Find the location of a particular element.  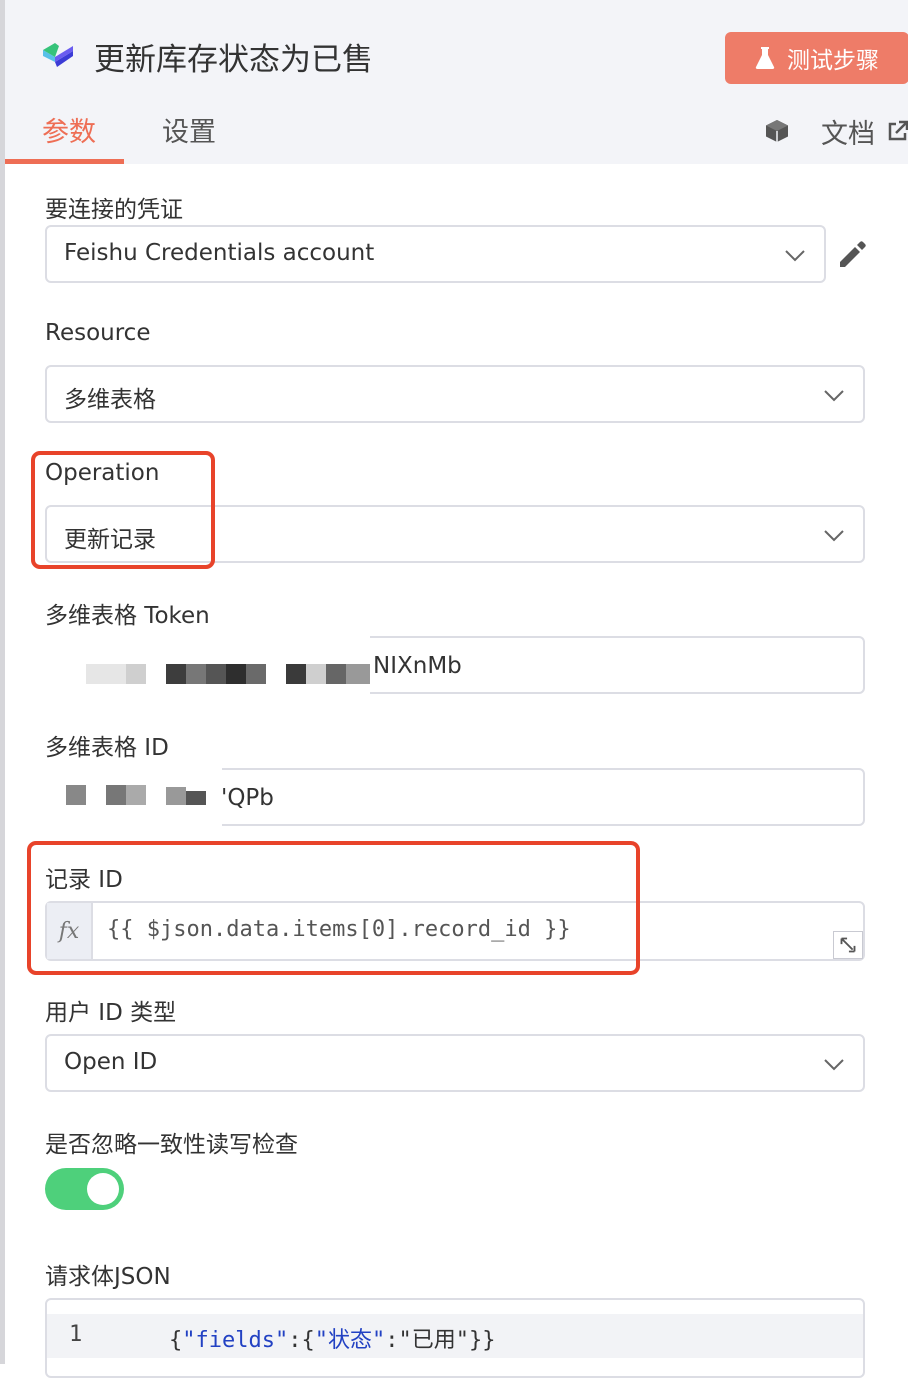

code-token: "fields" is located at coordinates (235, 1340).